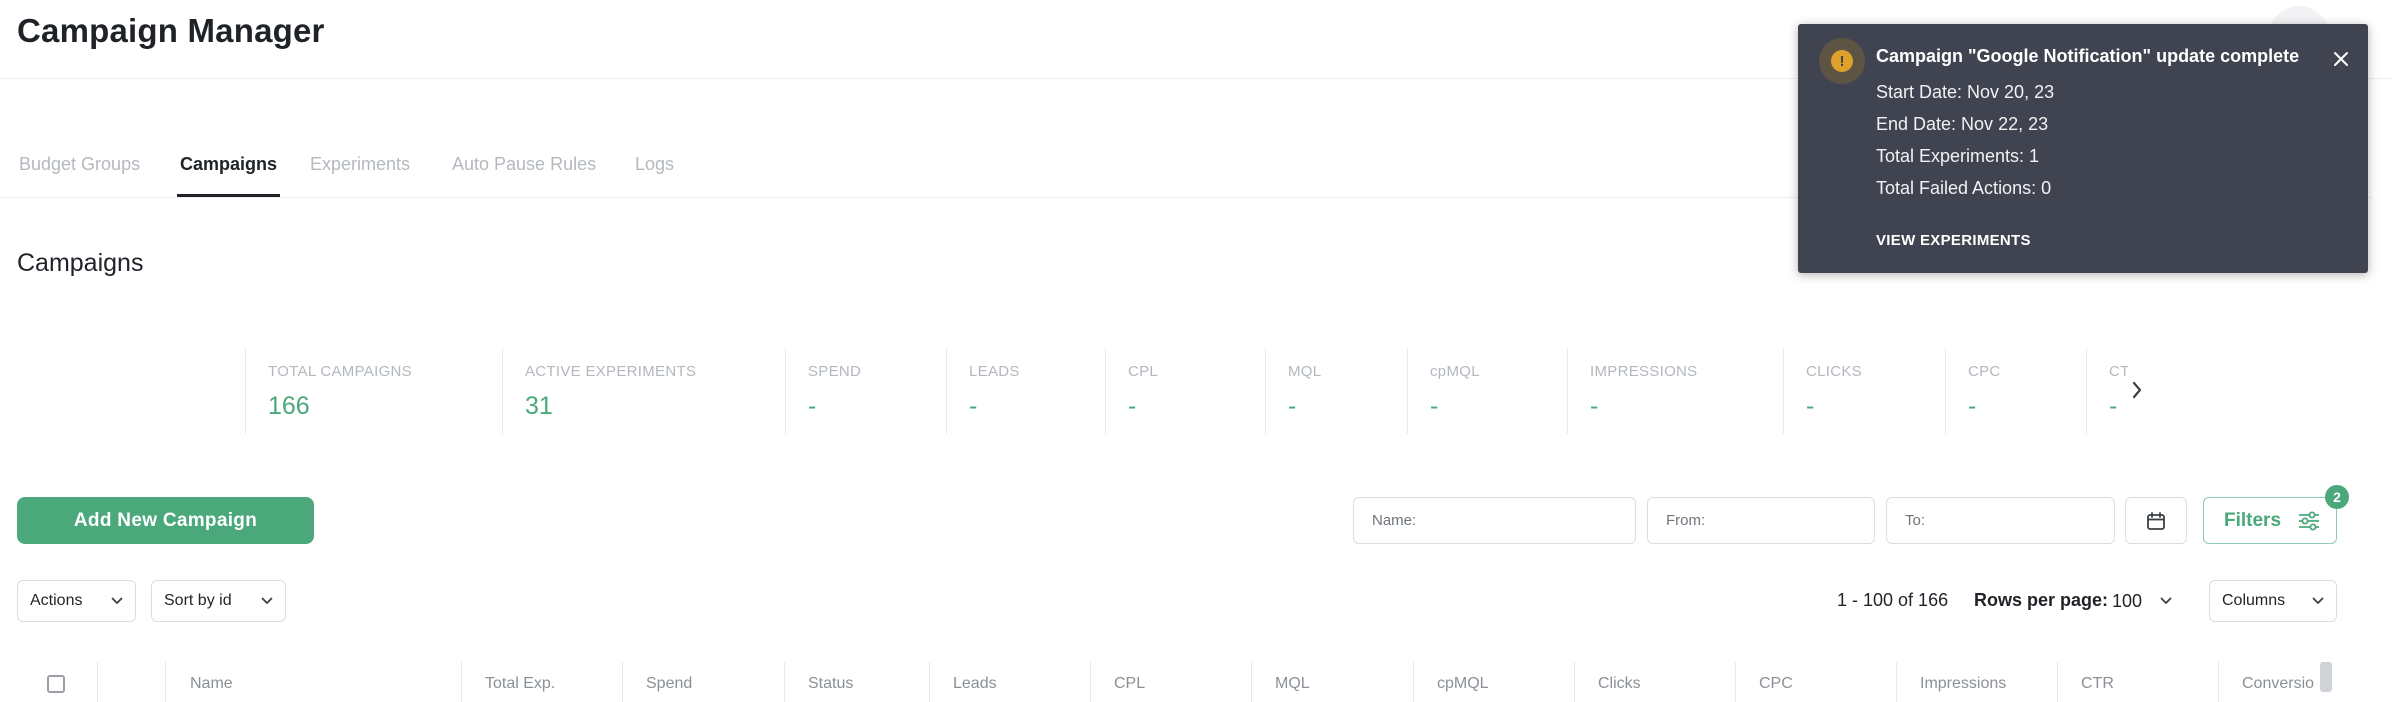 Image resolution: width=2392 pixels, height=702 pixels. What do you see at coordinates (654, 164) in the screenshot?
I see `tab-logs: Logs` at bounding box center [654, 164].